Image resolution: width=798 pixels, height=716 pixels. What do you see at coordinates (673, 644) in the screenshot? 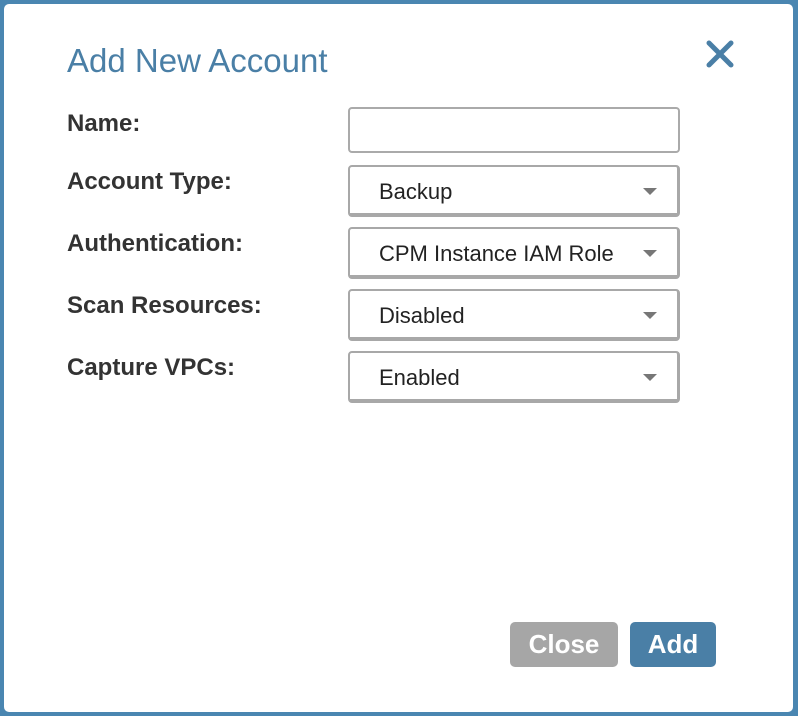
I see `add-button: Add` at bounding box center [673, 644].